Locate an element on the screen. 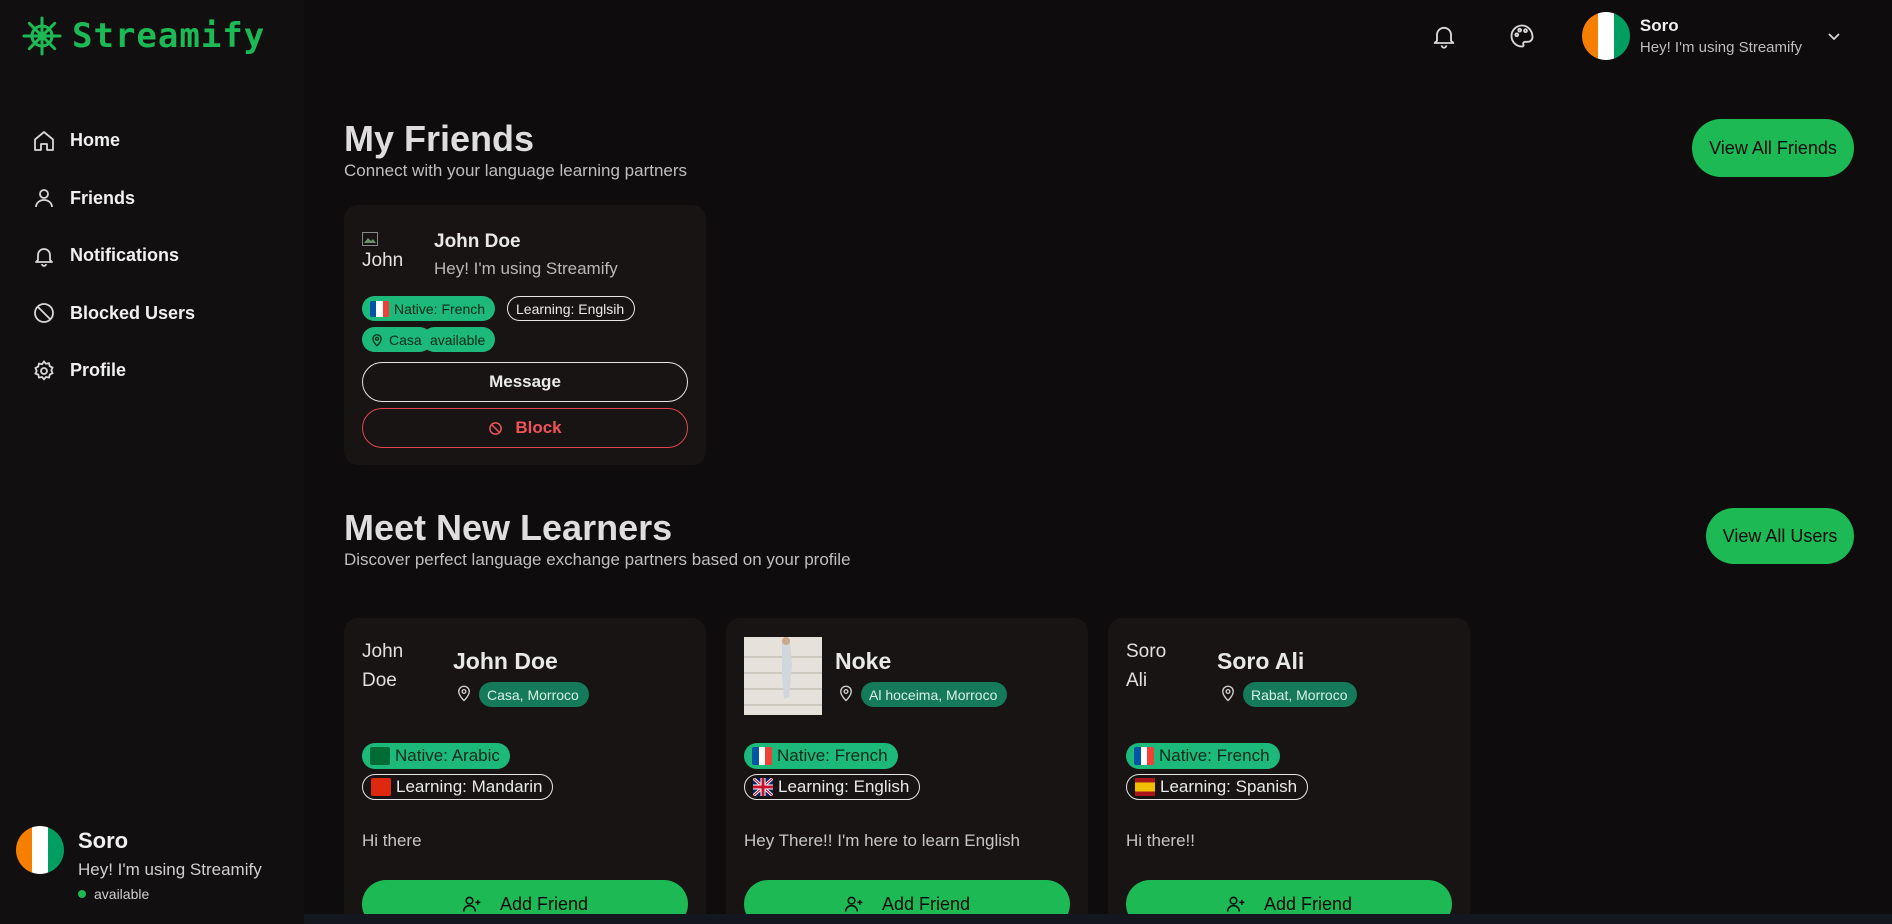 This screenshot has width=1892, height=924. sidebar-item-friends: Friends is located at coordinates (151, 199).